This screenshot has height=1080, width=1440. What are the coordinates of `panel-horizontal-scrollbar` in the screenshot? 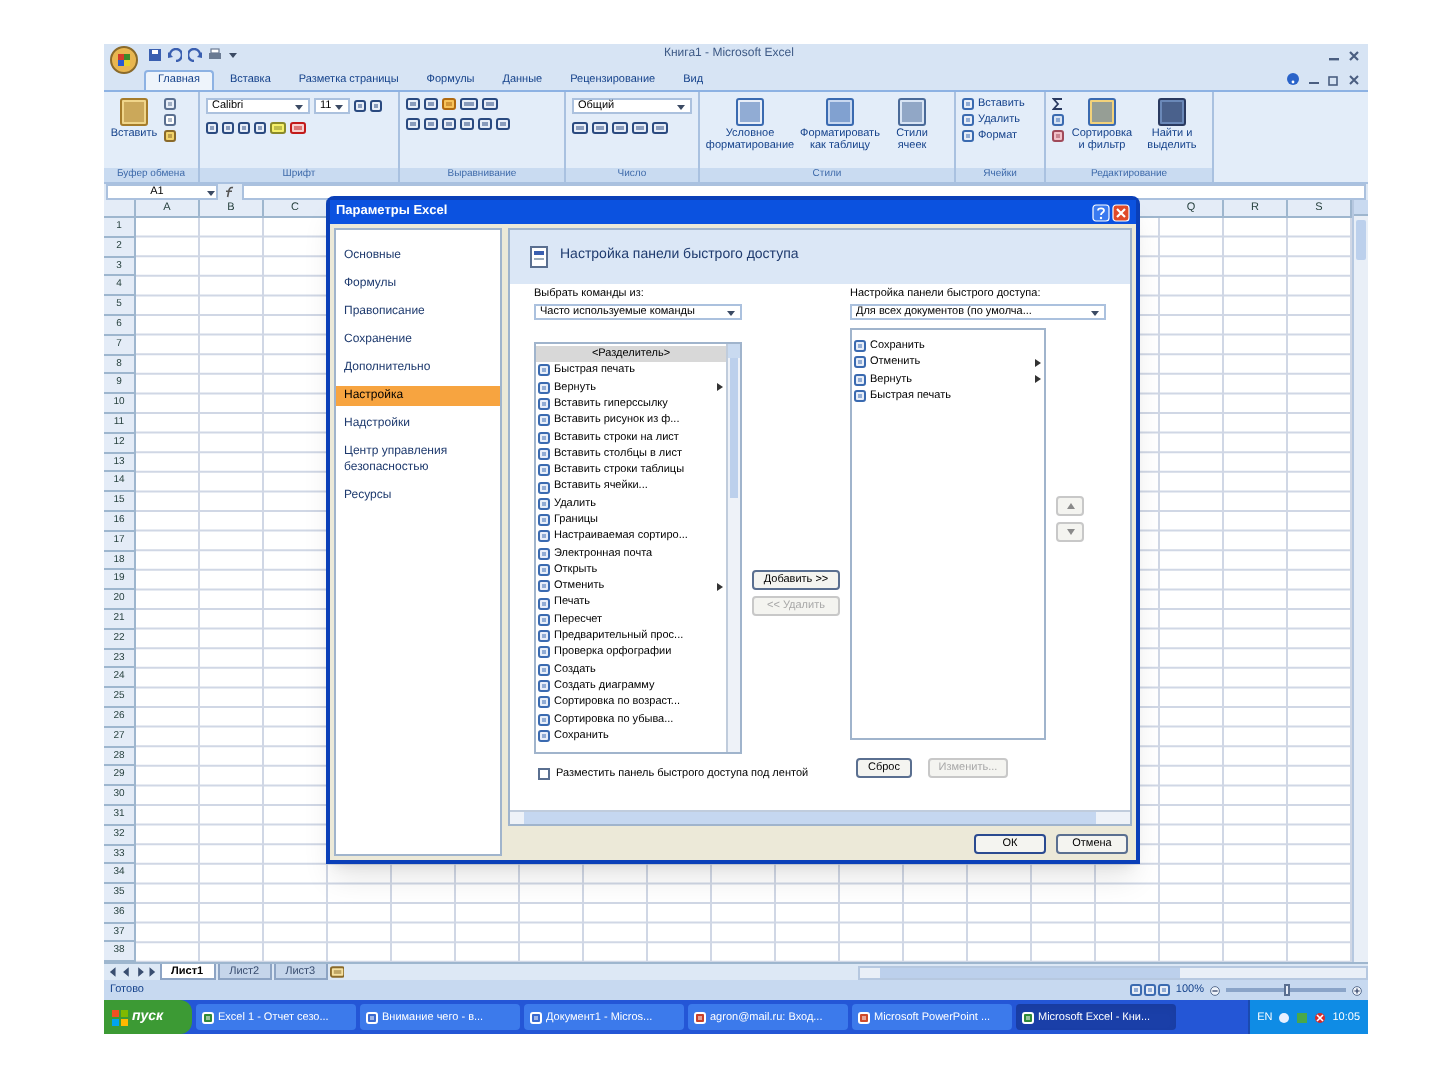 It's located at (820, 817).